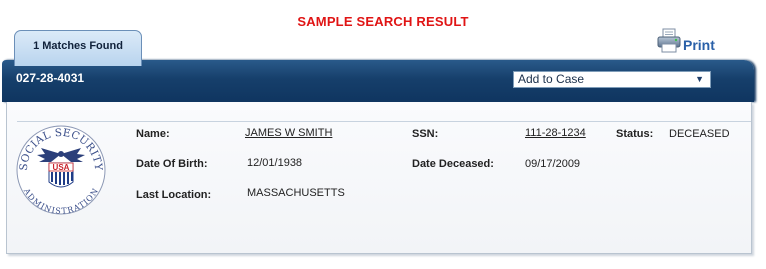 Image resolution: width=766 pixels, height=269 pixels. I want to click on printer-icon, so click(669, 40).